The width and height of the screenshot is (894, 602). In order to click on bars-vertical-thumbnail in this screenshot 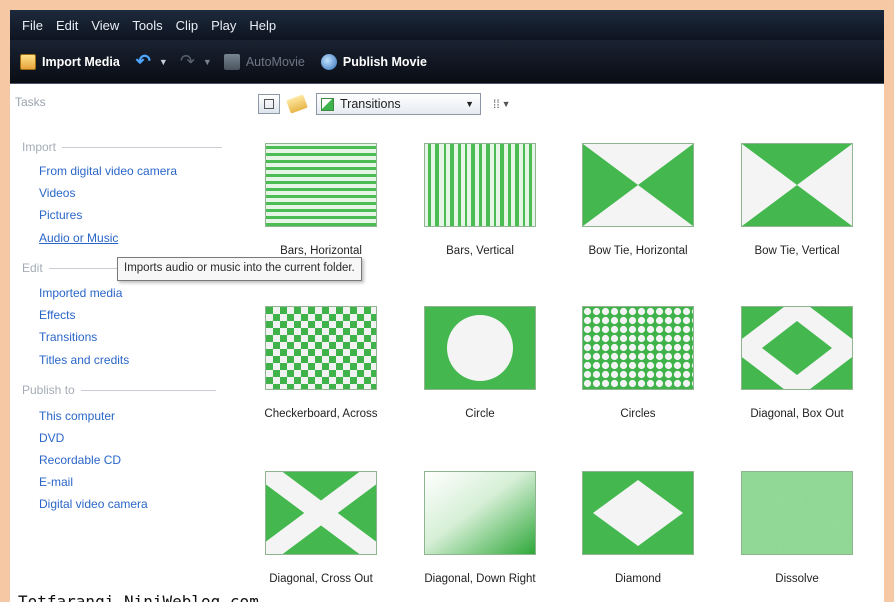, I will do `click(480, 185)`.